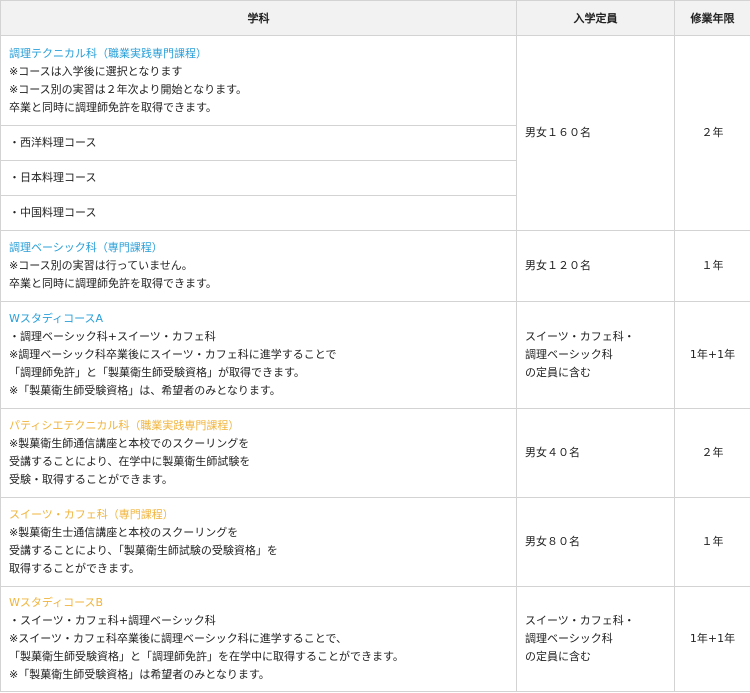 This screenshot has width=750, height=693. What do you see at coordinates (178, 638) in the screenshot?
I see `department-note: ※スイーツ・カフェ科卒業後に調理ベーシック科に進学することで、` at bounding box center [178, 638].